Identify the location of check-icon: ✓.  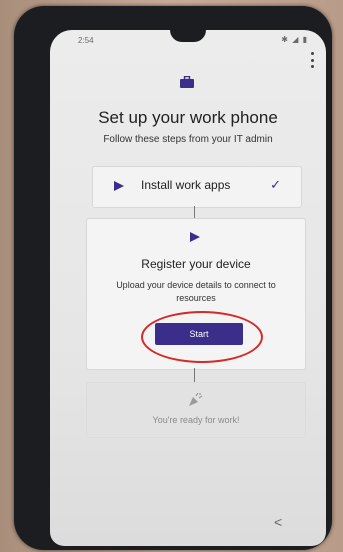
(275, 184).